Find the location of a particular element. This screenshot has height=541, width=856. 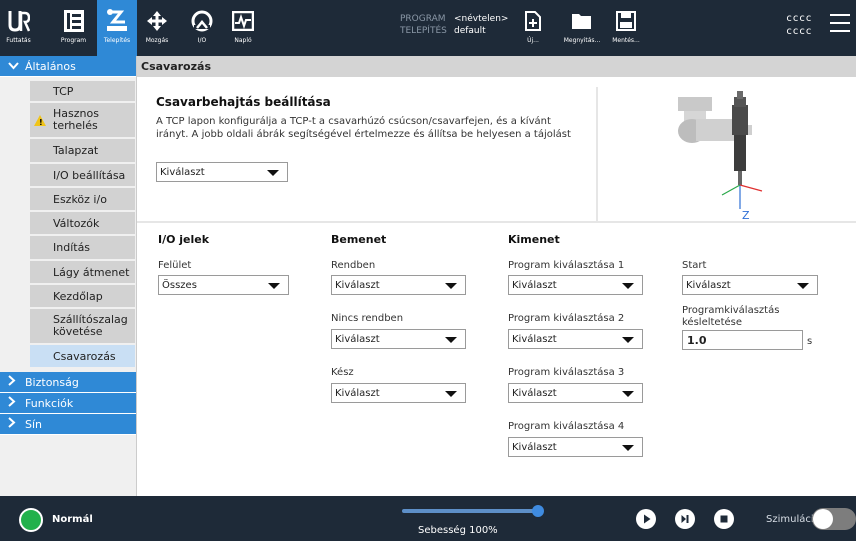

sidebar-section-track: Sín is located at coordinates (68, 424).